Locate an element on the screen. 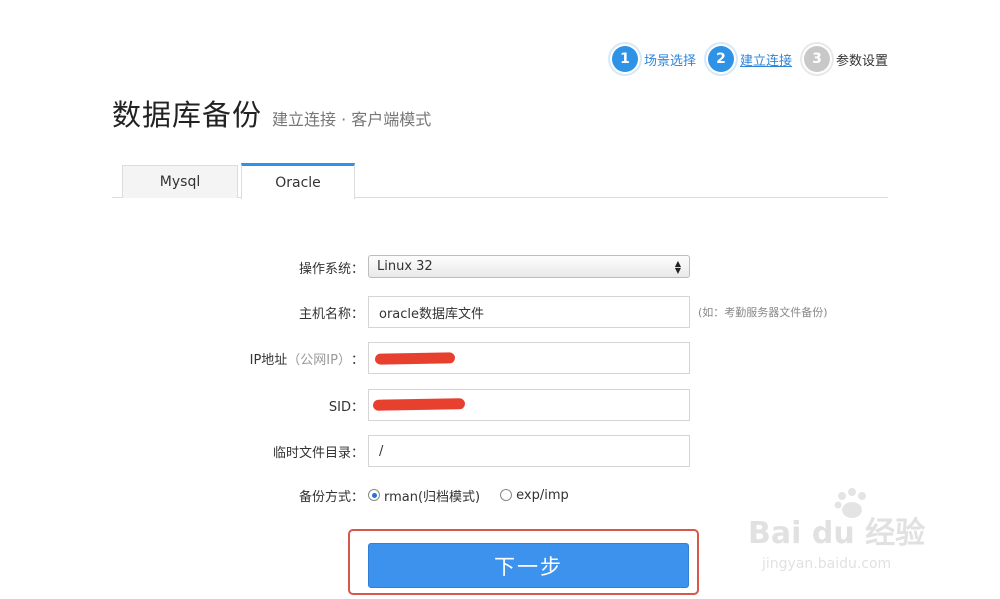 The width and height of the screenshot is (1000, 599). backup-mode-options: rman(归档模式) exp/imp is located at coordinates (478, 495).